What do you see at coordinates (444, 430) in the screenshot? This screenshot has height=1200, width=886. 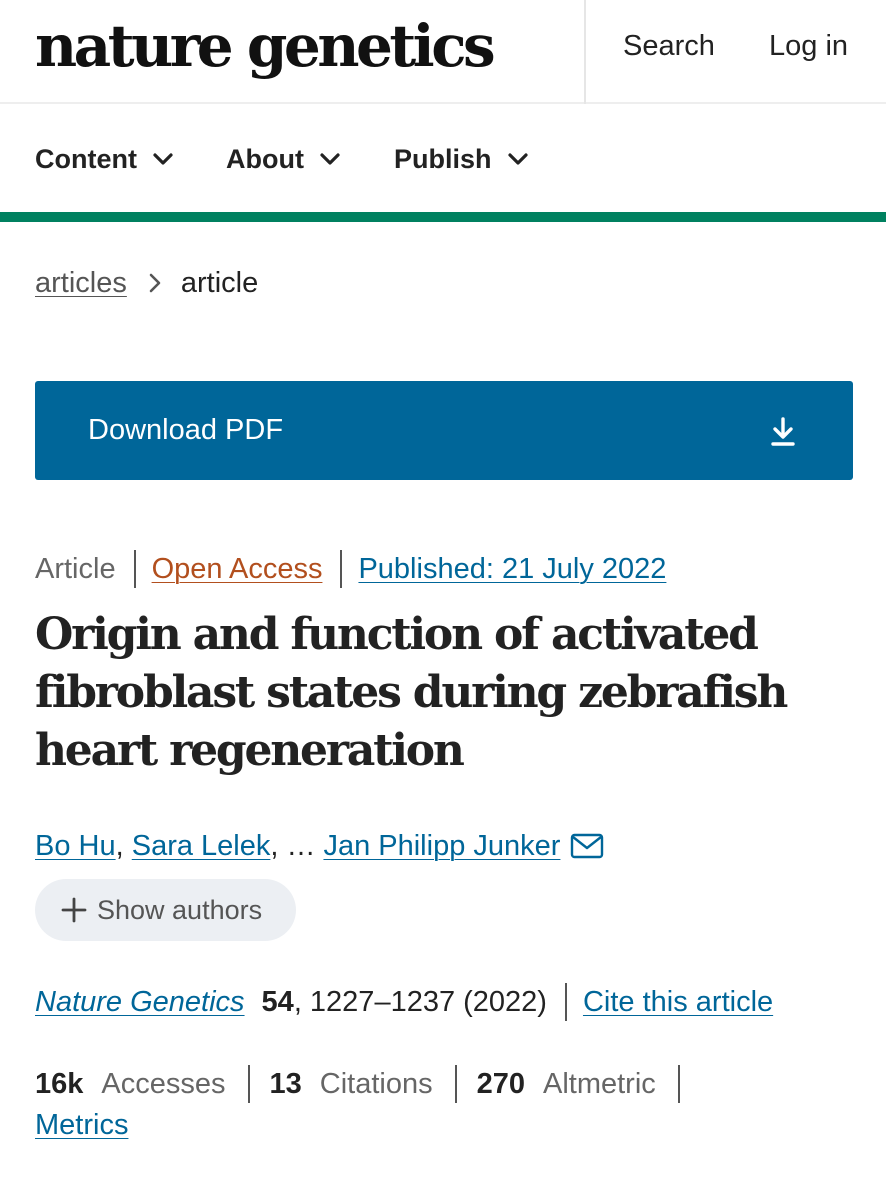 I see `download-pdf-button: Download PDF` at bounding box center [444, 430].